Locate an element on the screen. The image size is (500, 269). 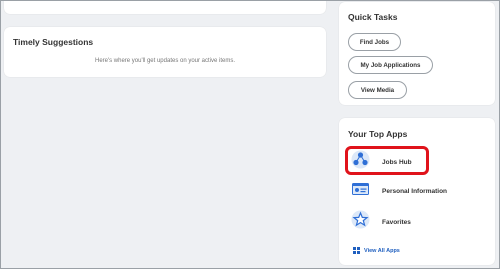
personal-information-icon is located at coordinates (360, 191).